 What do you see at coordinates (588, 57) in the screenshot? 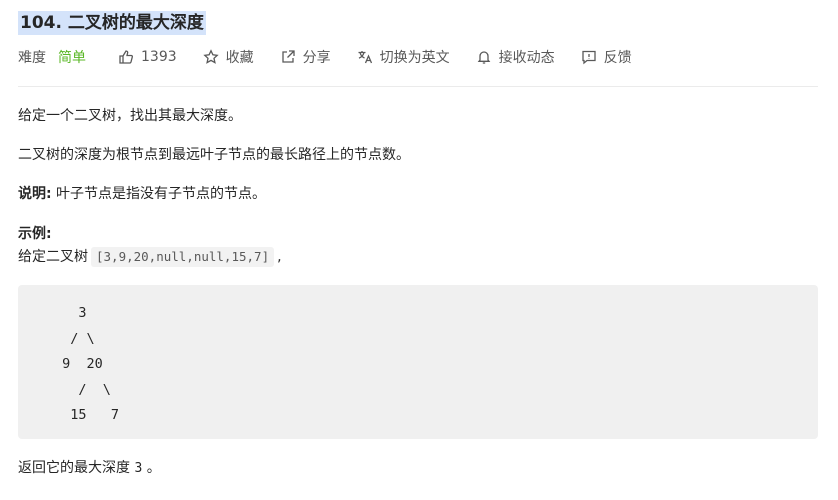
I see `feedback-icon` at bounding box center [588, 57].